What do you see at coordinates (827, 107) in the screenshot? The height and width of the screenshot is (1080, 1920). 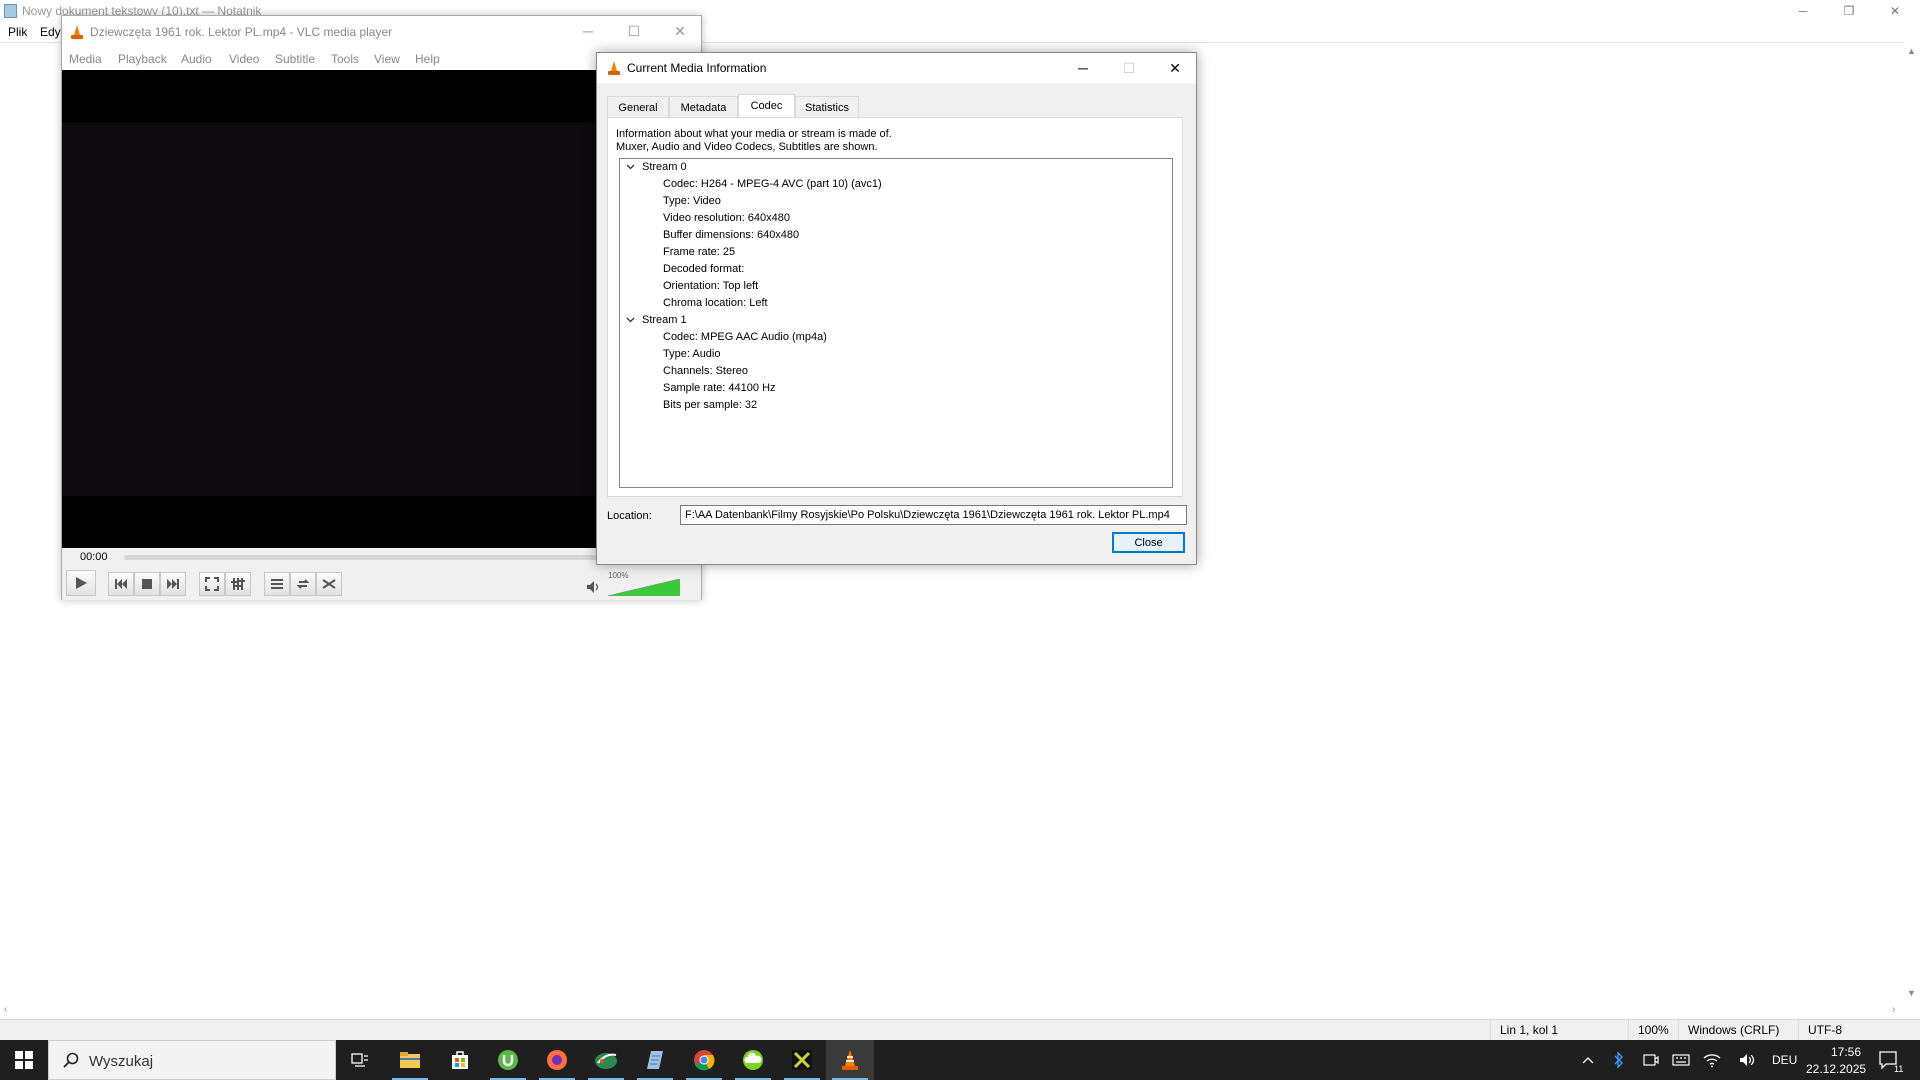 I see `tab-statistics: Statistics` at bounding box center [827, 107].